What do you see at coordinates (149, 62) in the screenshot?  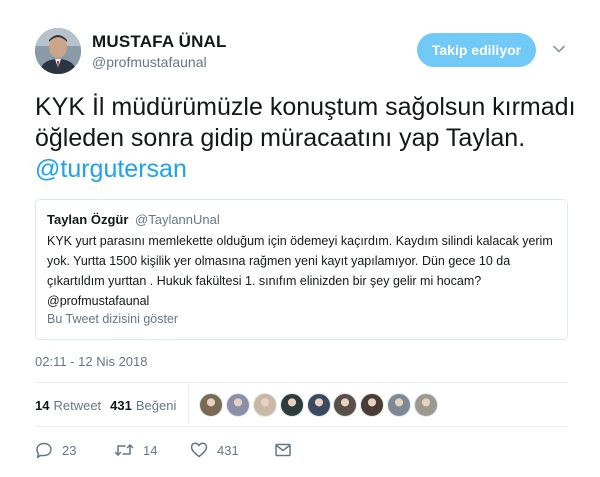 I see `author-handle: @profmustafaunal` at bounding box center [149, 62].